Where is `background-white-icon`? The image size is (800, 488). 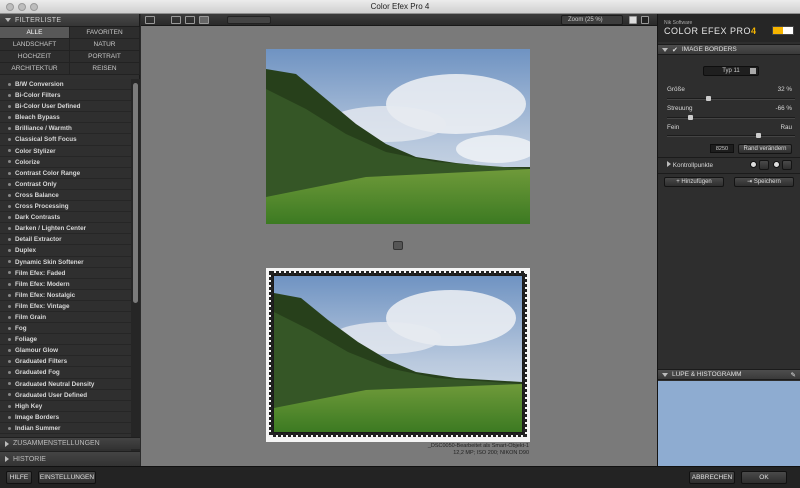 background-white-icon is located at coordinates (633, 20).